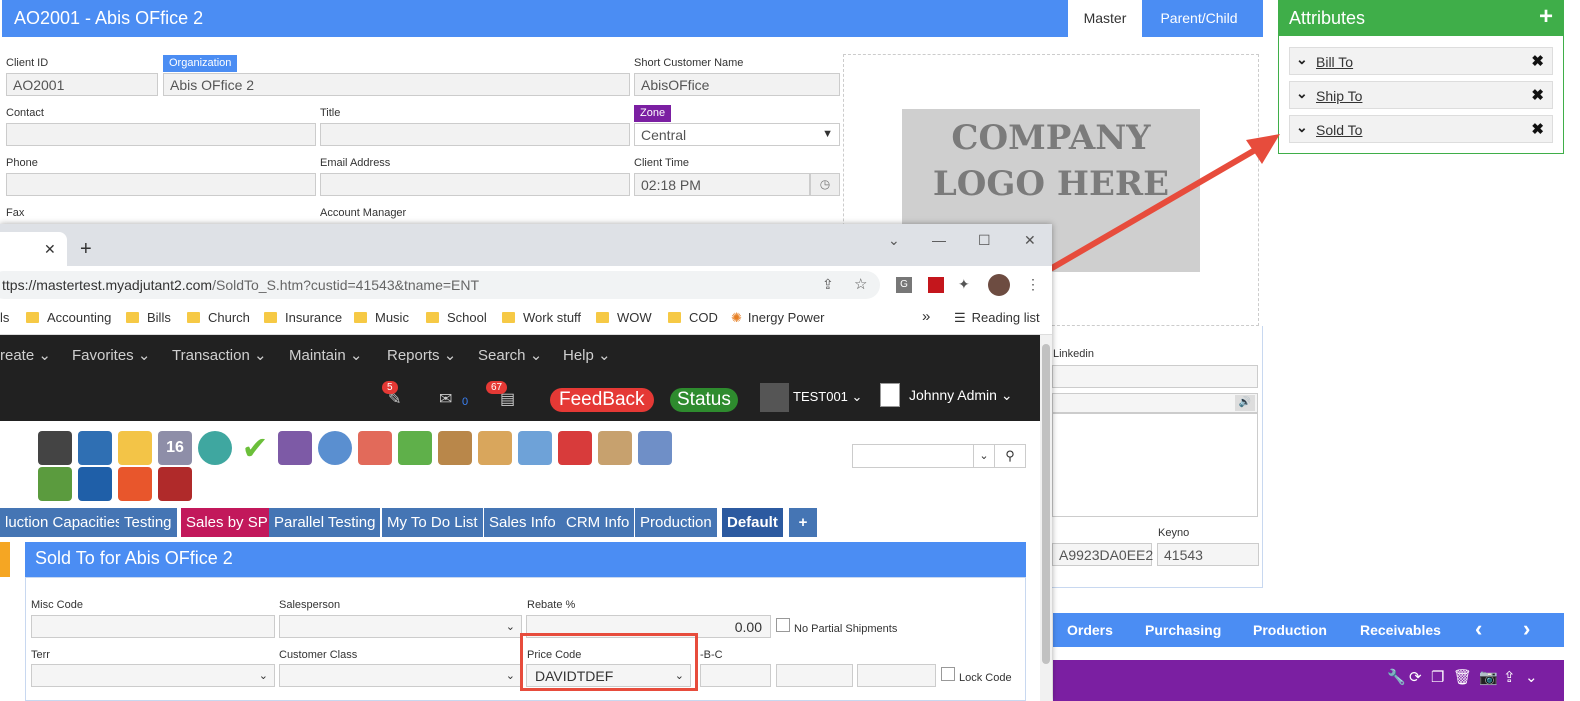  I want to click on price-chat-icon, so click(575, 448).